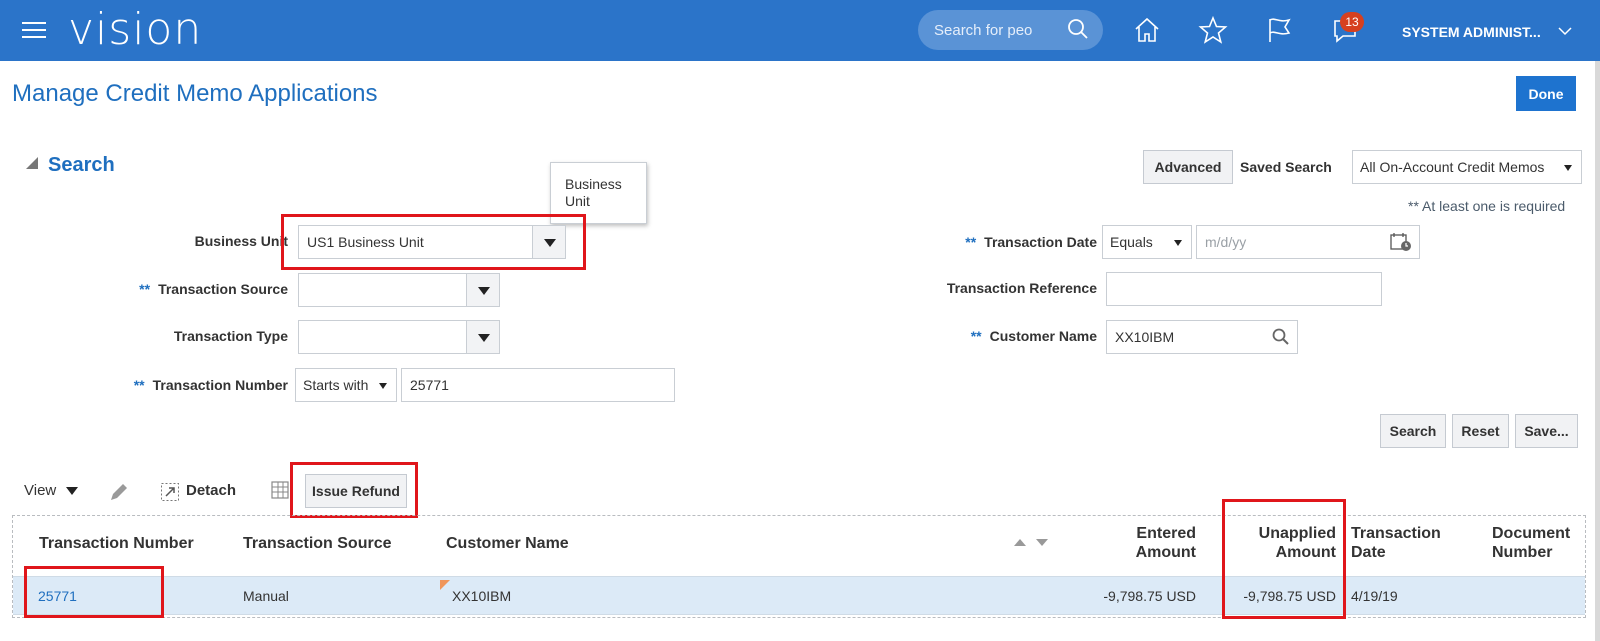  I want to click on saved-search-select: All On-Account Credit Memos, so click(1467, 167).